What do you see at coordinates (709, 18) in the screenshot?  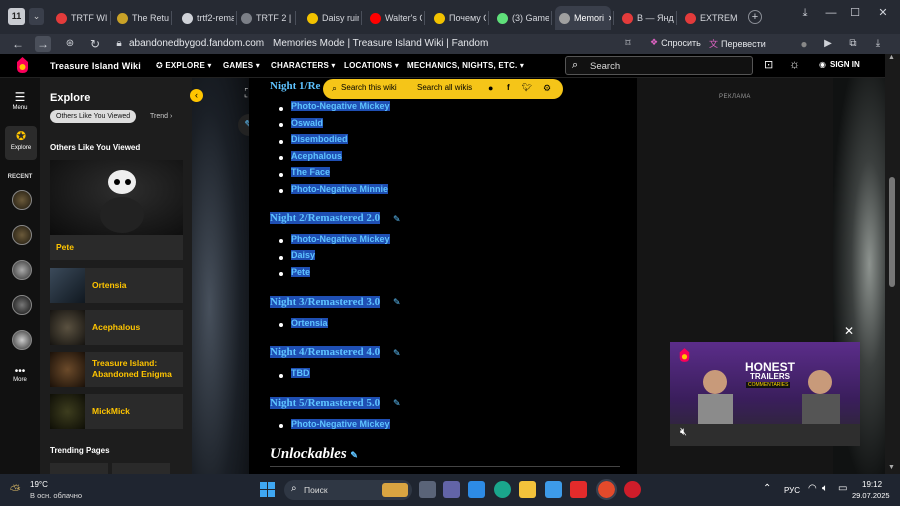 I see `browser-tab: EXTREME` at bounding box center [709, 18].